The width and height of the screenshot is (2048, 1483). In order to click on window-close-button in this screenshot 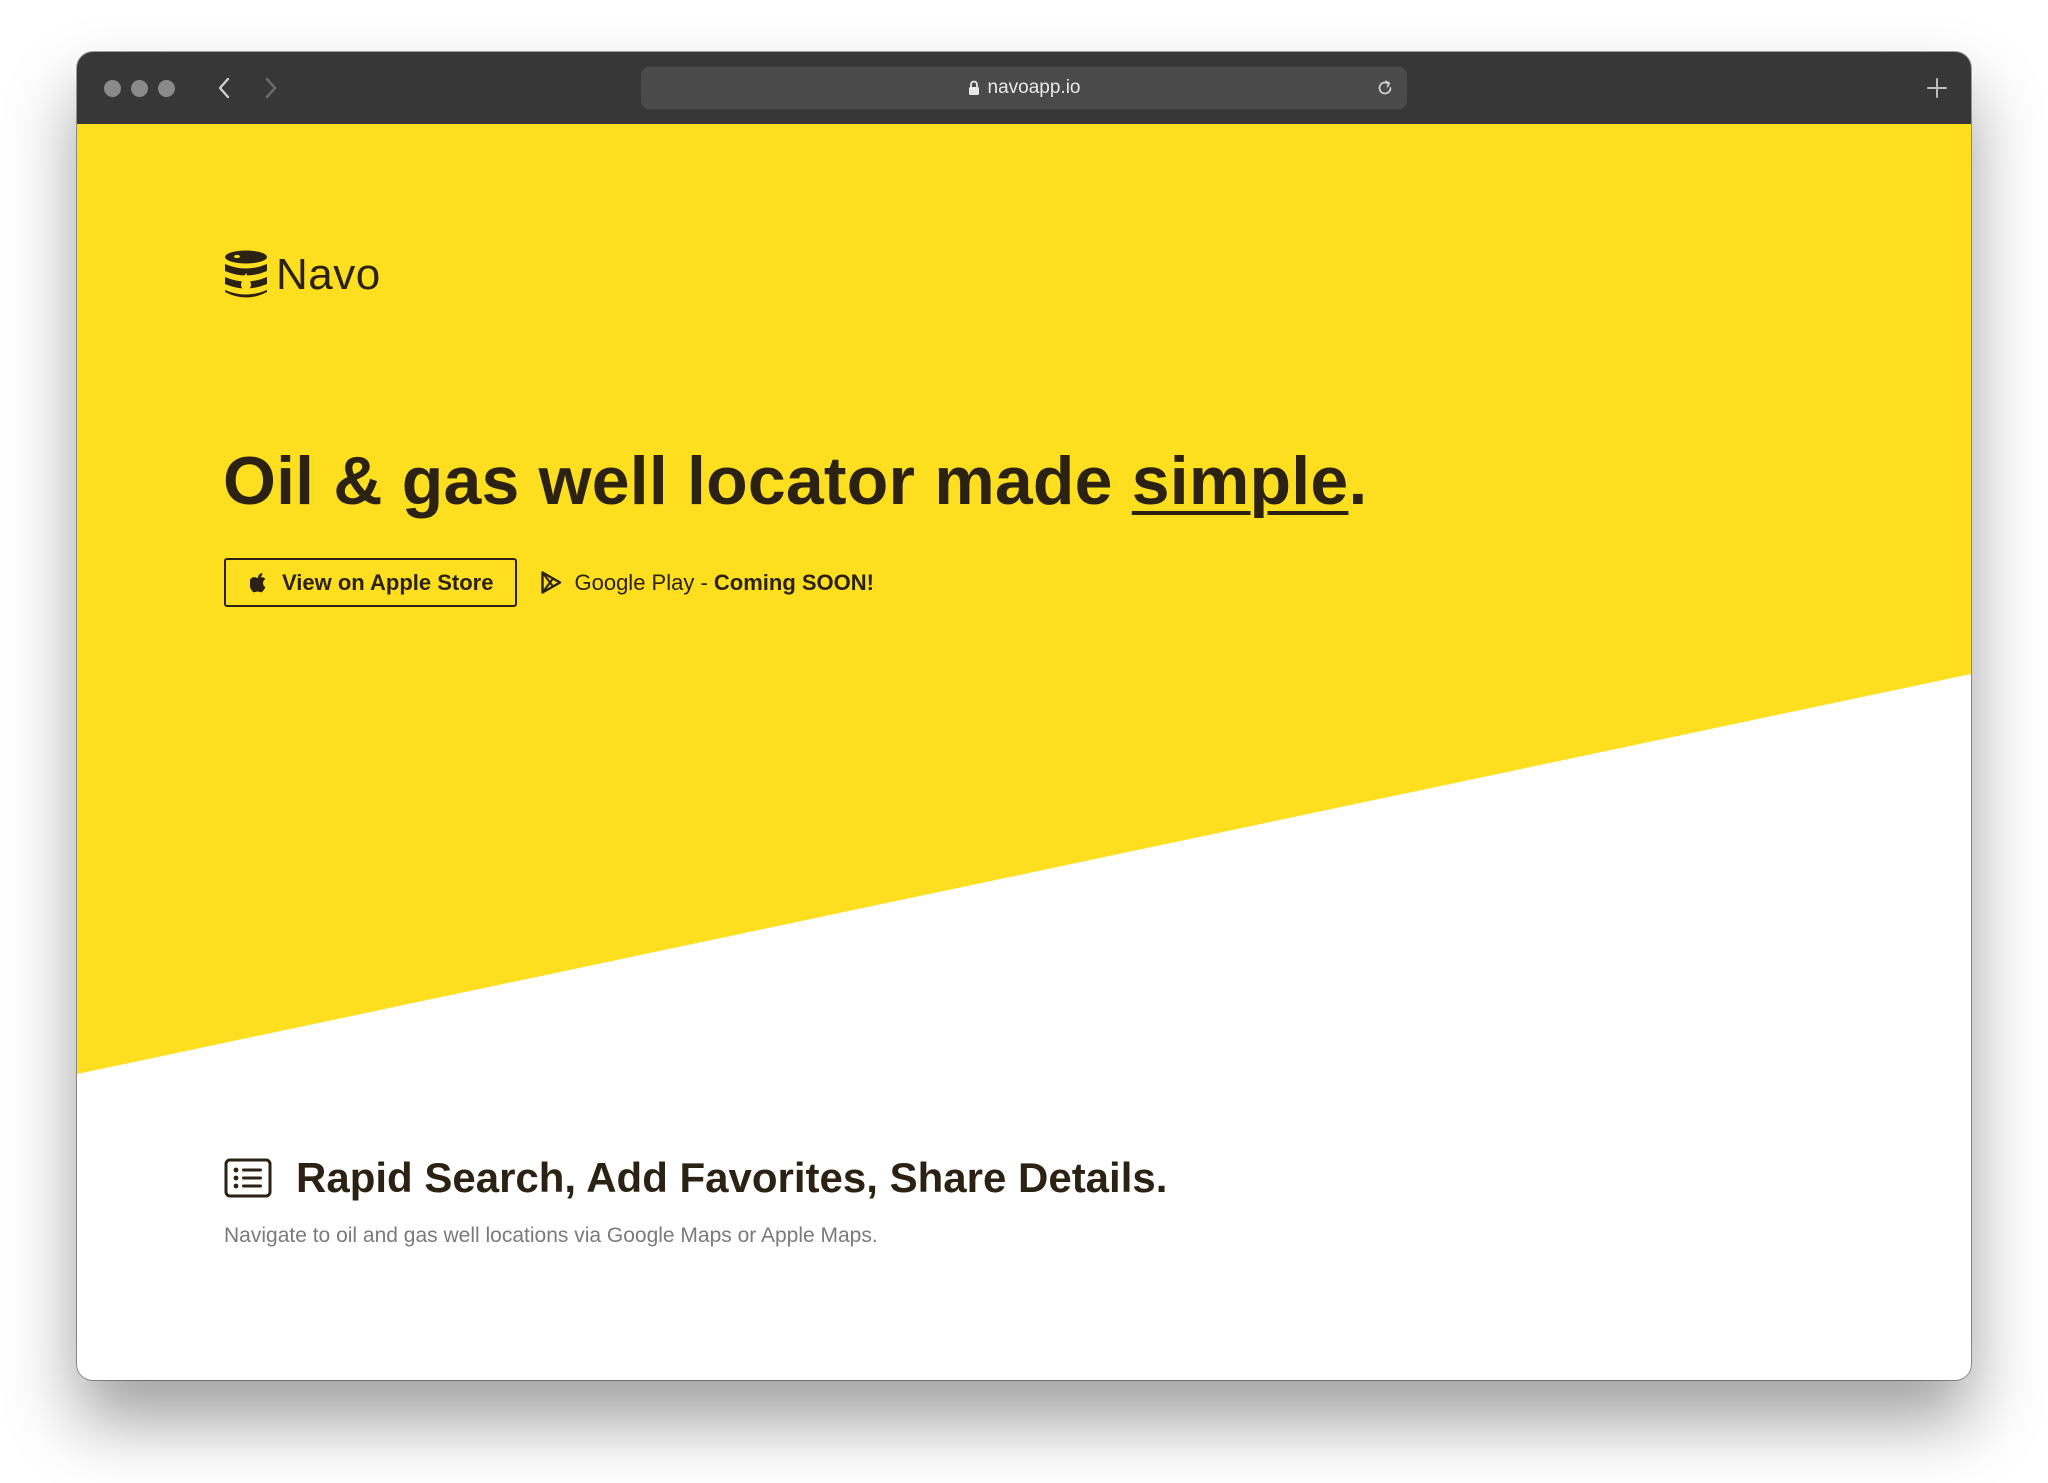, I will do `click(112, 88)`.